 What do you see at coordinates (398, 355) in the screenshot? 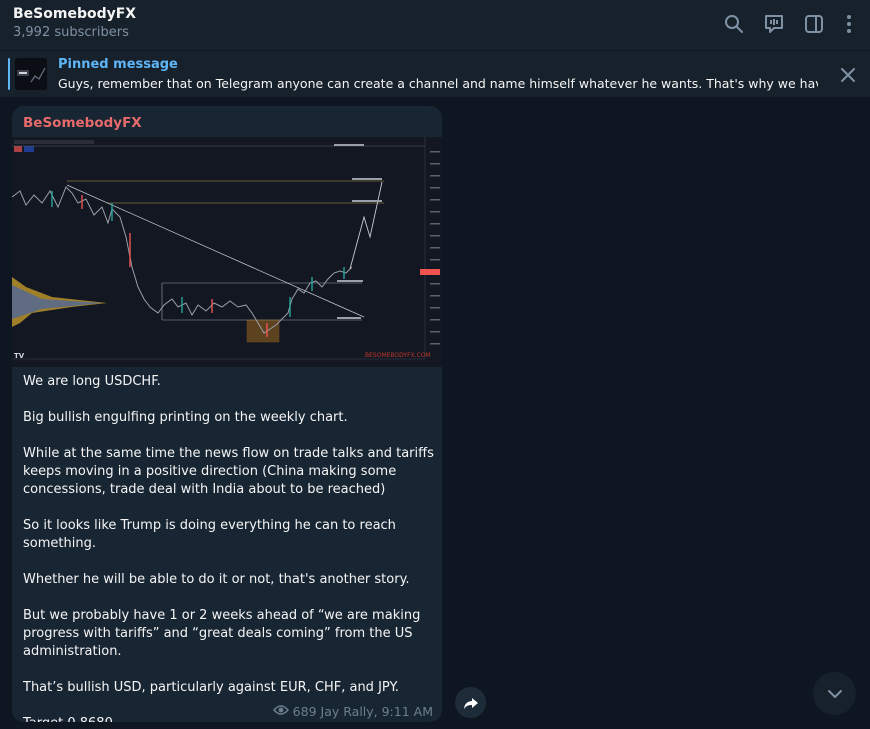
I see `chart-watermark: BESOMEBODYFX.COM` at bounding box center [398, 355].